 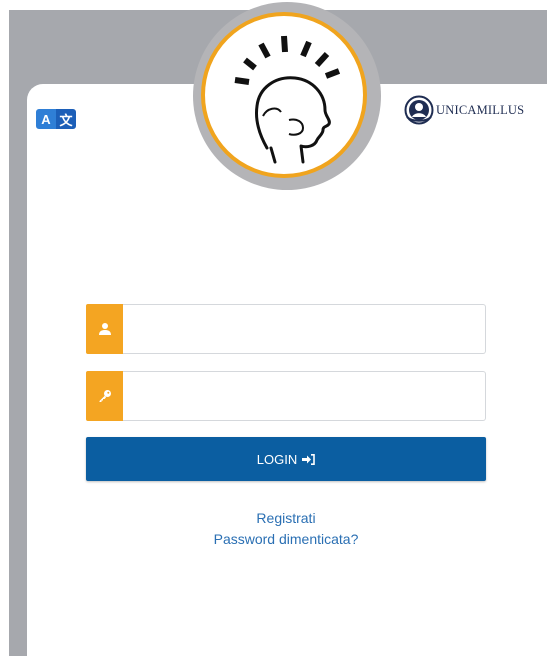 I want to click on head-logo-icon, so click(x=284, y=95).